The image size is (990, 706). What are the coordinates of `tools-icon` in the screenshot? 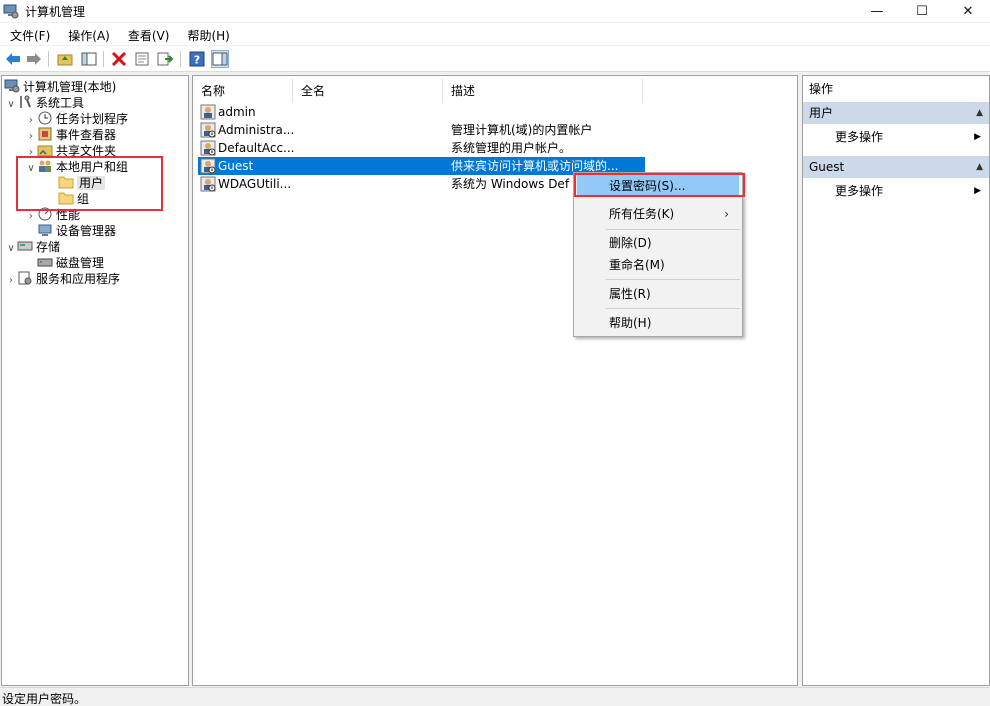 It's located at (25, 102).